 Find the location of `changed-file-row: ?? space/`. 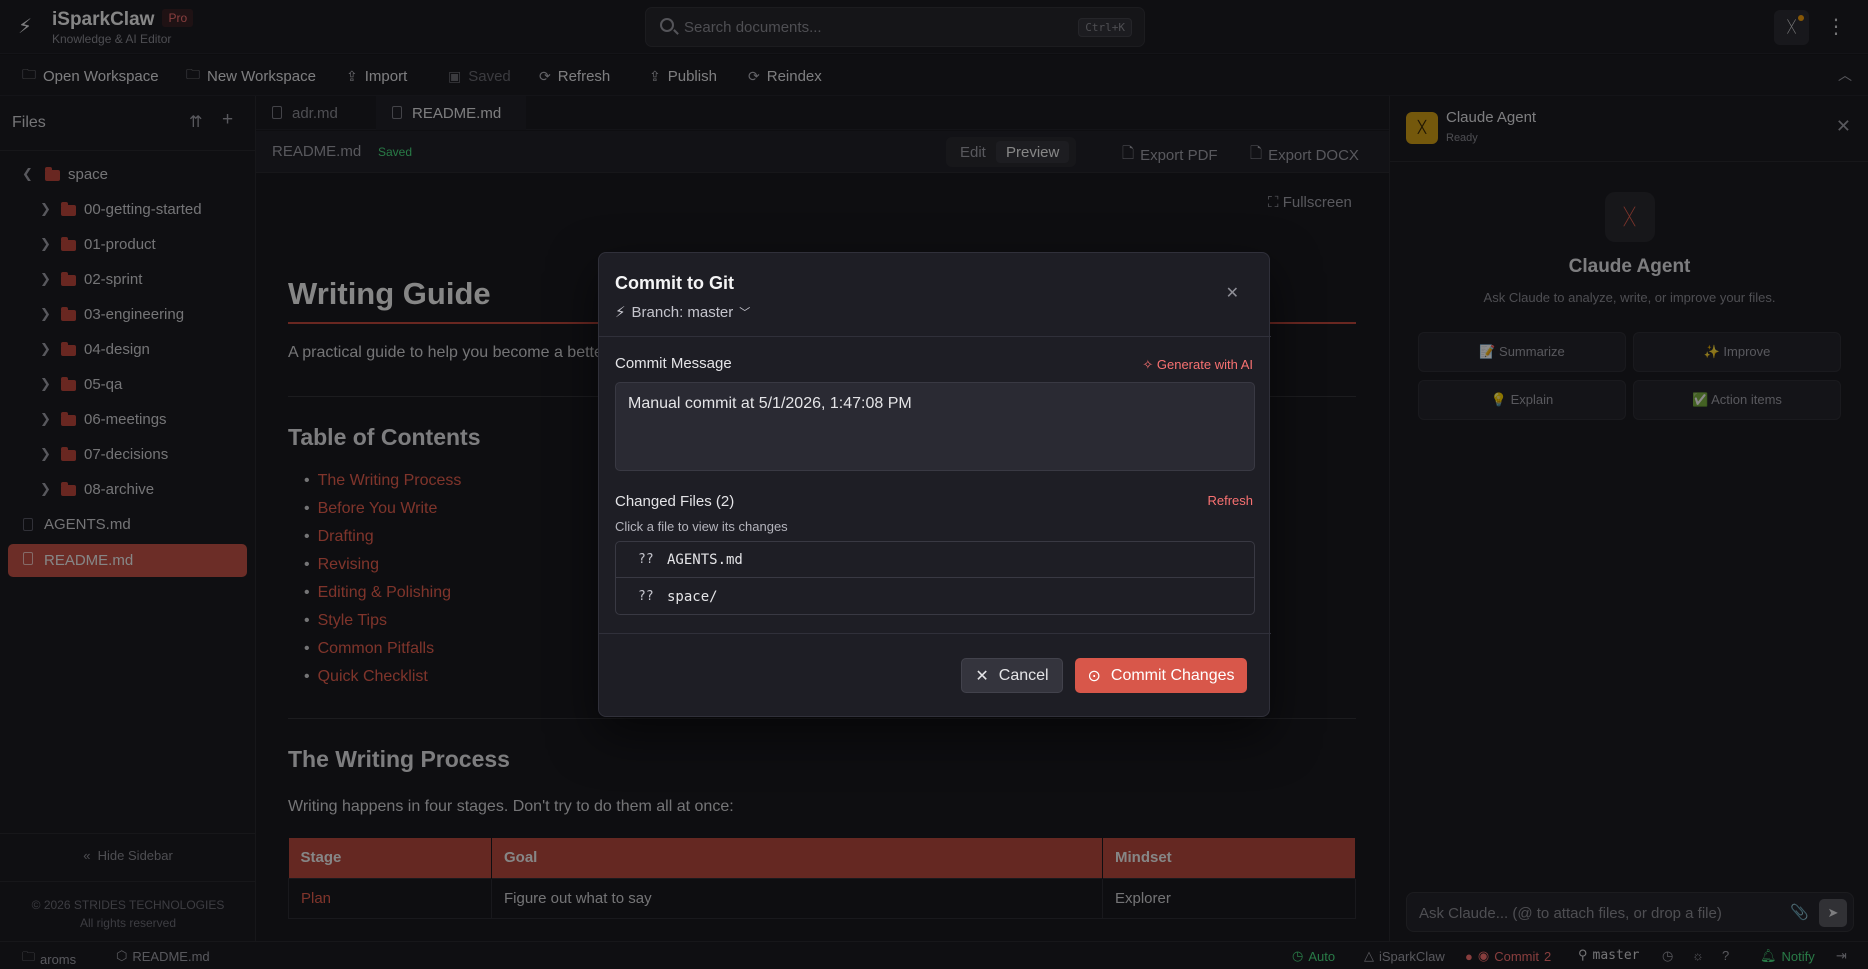

changed-file-row: ?? space/ is located at coordinates (935, 597).